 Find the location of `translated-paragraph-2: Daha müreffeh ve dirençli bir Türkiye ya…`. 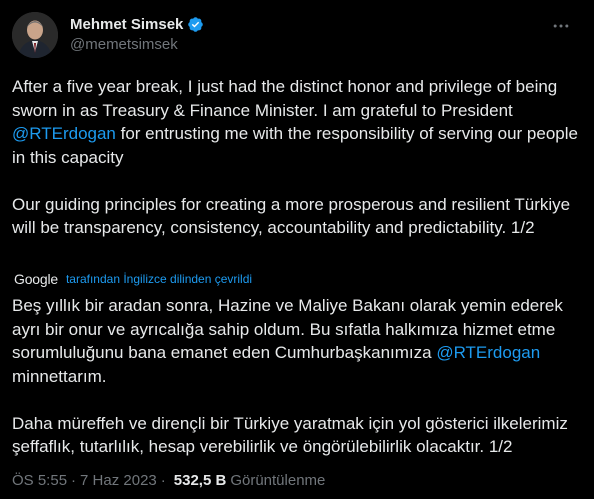

translated-paragraph-2: Daha müreffeh ve dirençli bir Türkiye ya… is located at coordinates (290, 435).